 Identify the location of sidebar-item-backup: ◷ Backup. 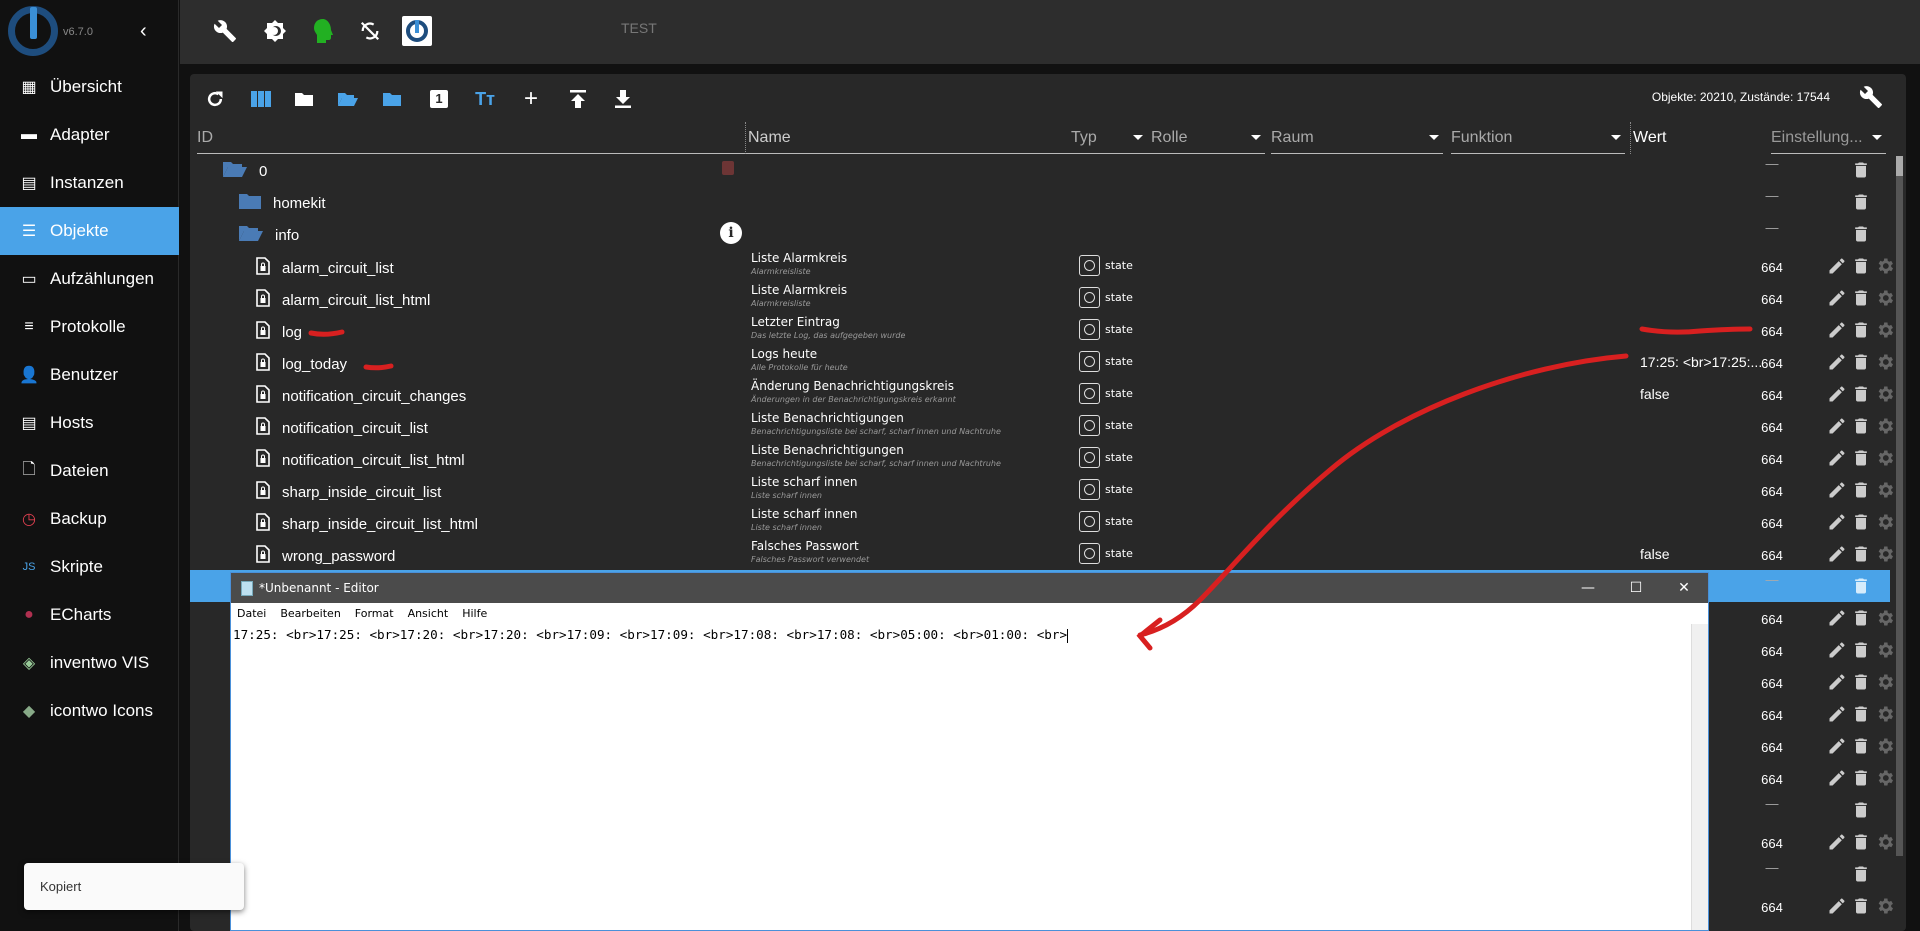
(89, 519).